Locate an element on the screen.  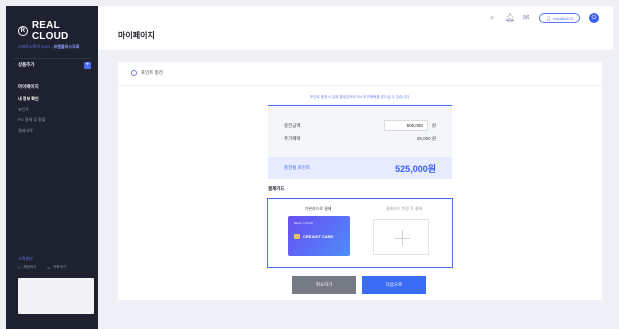
charge-amount-row: 충전금액 500,000 원 is located at coordinates (360, 125).